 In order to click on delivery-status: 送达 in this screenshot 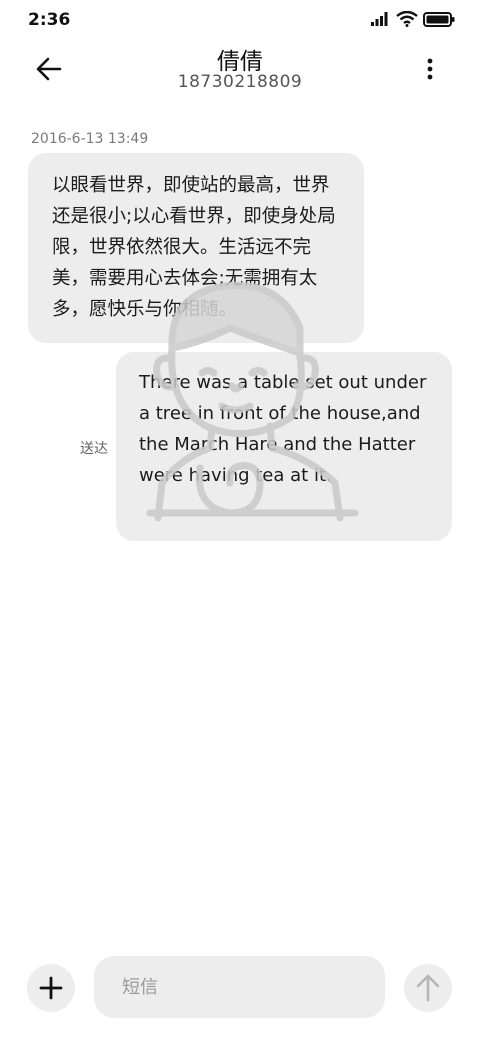, I will do `click(94, 449)`.